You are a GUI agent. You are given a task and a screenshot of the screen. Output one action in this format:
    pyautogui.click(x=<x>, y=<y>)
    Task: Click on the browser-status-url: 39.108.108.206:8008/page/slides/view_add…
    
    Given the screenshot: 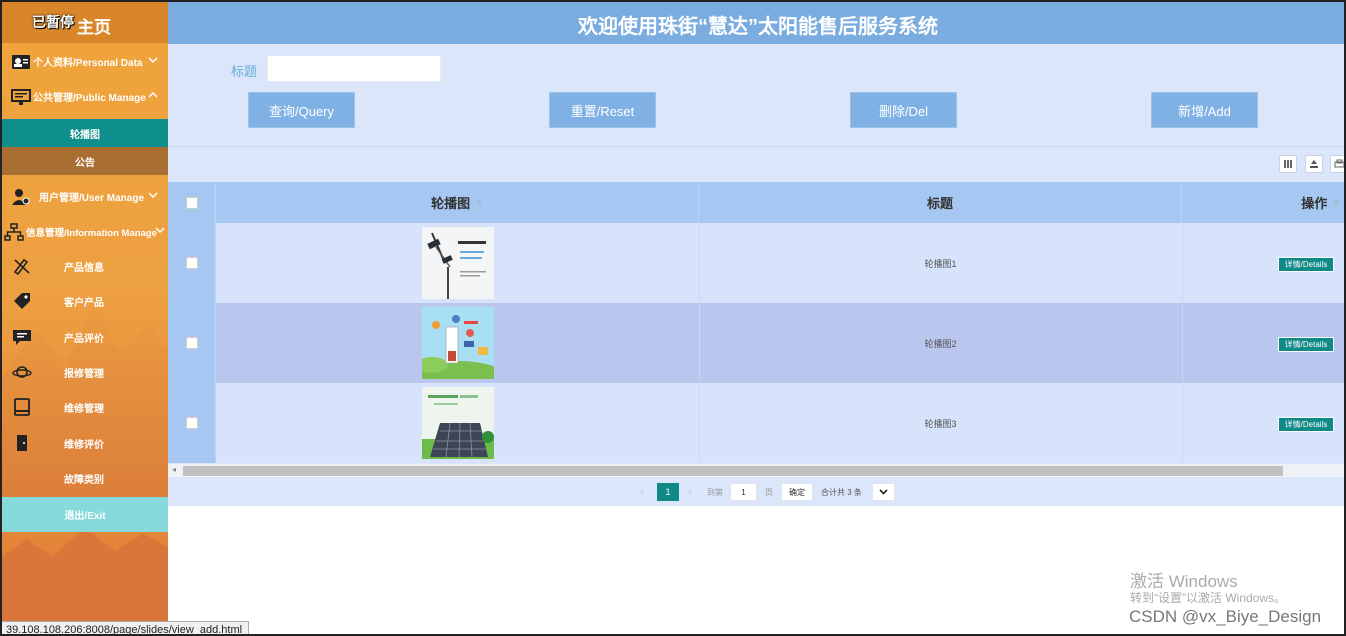 What is the action you would take?
    pyautogui.click(x=126, y=627)
    